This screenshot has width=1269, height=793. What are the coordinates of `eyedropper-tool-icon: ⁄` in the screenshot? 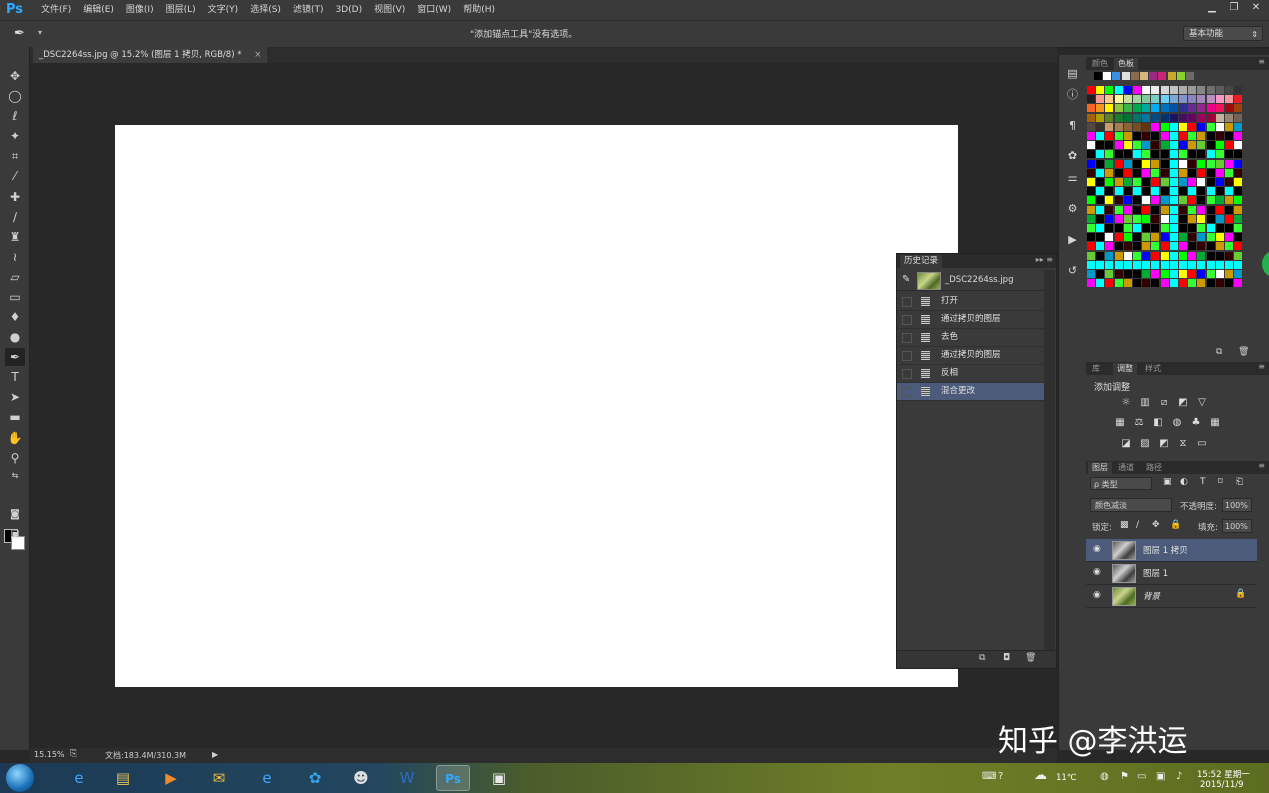 It's located at (15, 176).